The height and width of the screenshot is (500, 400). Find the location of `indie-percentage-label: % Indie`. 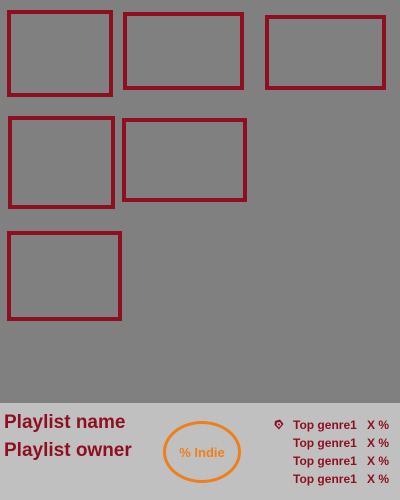

indie-percentage-label: % Indie is located at coordinates (202, 452).